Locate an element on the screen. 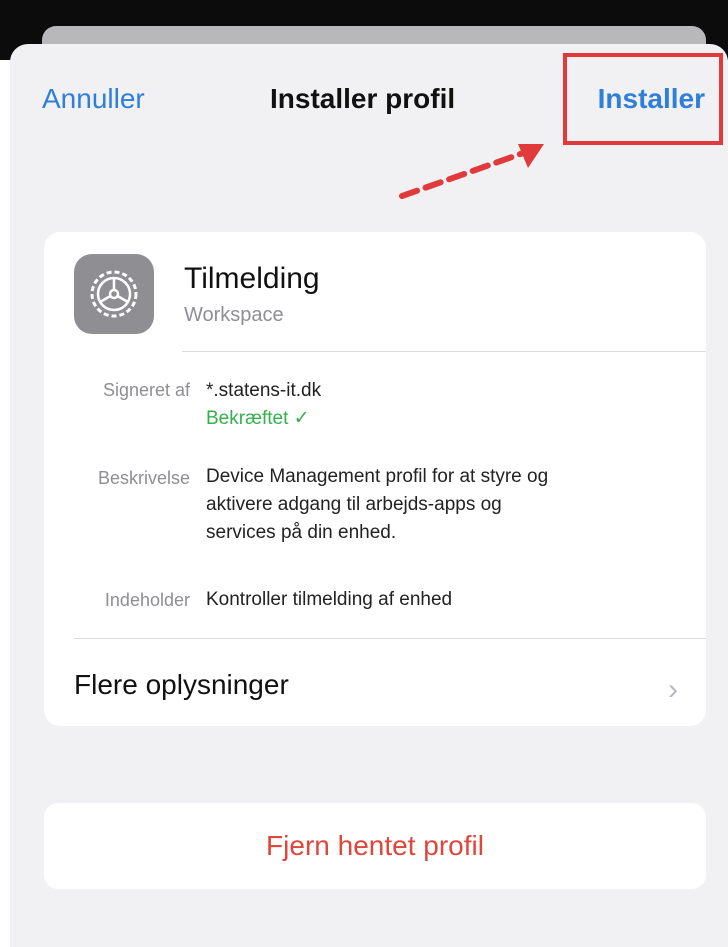 The image size is (728, 947). page-title: Installer profil is located at coordinates (363, 98).